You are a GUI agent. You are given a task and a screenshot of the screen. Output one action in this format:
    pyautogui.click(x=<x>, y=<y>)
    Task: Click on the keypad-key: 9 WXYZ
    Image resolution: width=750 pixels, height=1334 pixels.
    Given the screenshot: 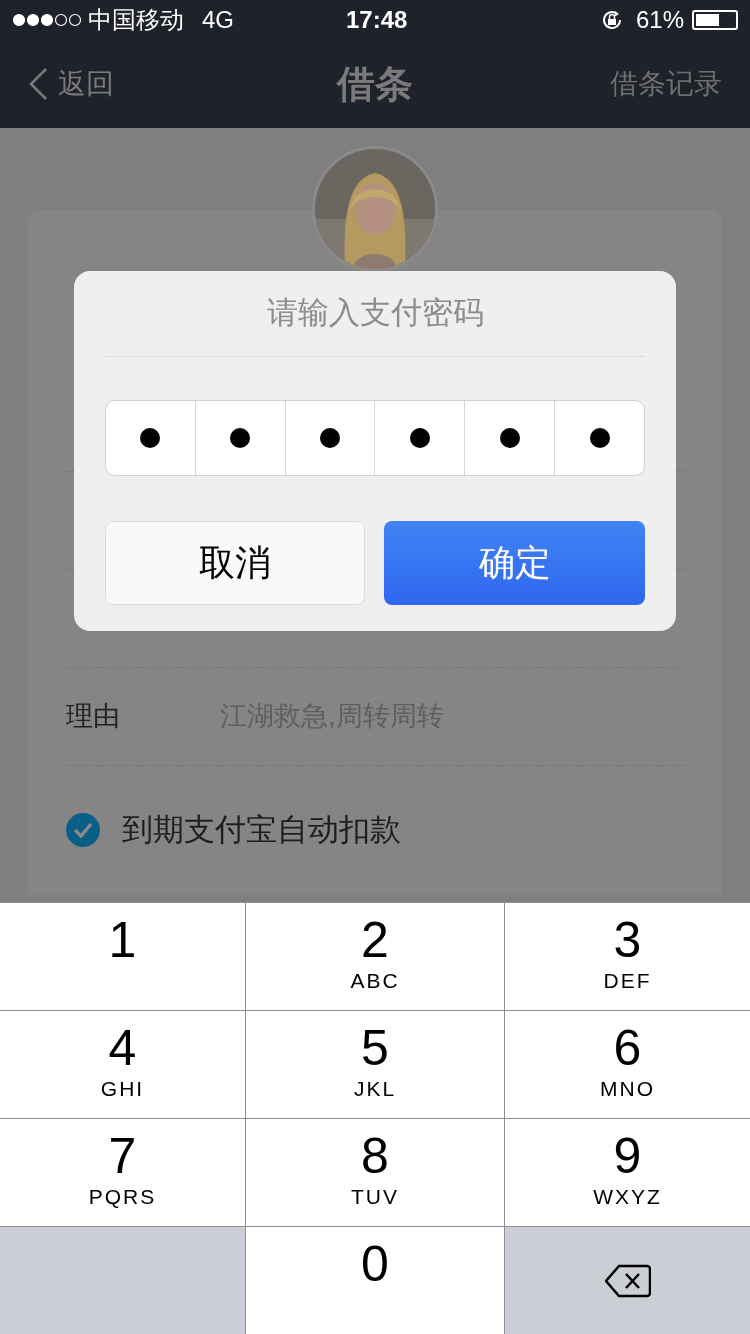 What is the action you would take?
    pyautogui.click(x=627, y=1172)
    